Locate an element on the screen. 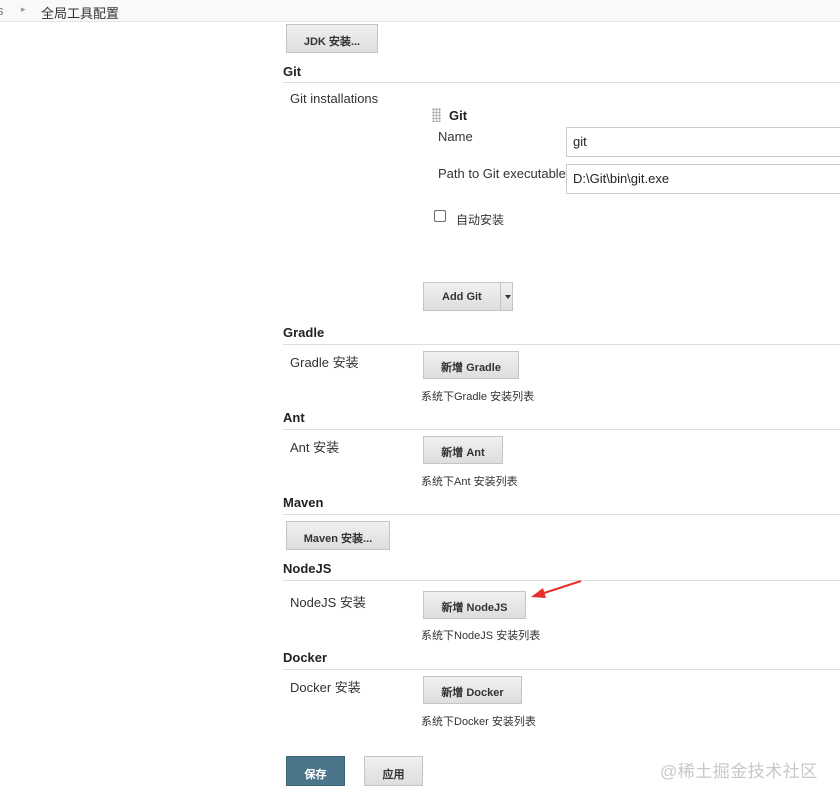 This screenshot has height=800, width=840. add-gradle-button-label: 新增 Gradle is located at coordinates (471, 368).